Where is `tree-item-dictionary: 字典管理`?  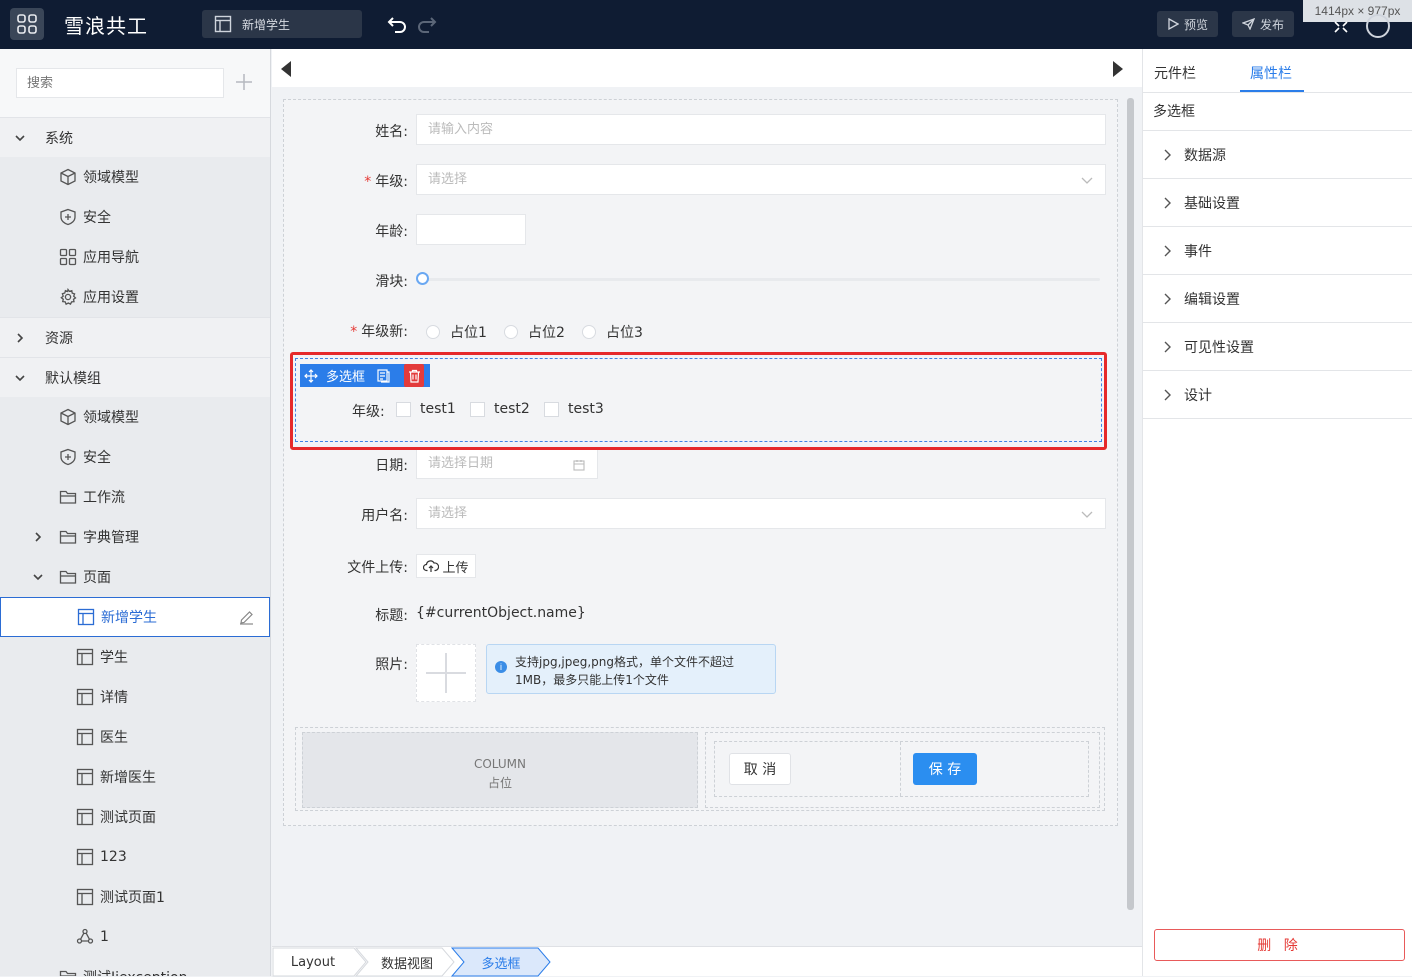 tree-item-dictionary: 字典管理 is located at coordinates (135, 537).